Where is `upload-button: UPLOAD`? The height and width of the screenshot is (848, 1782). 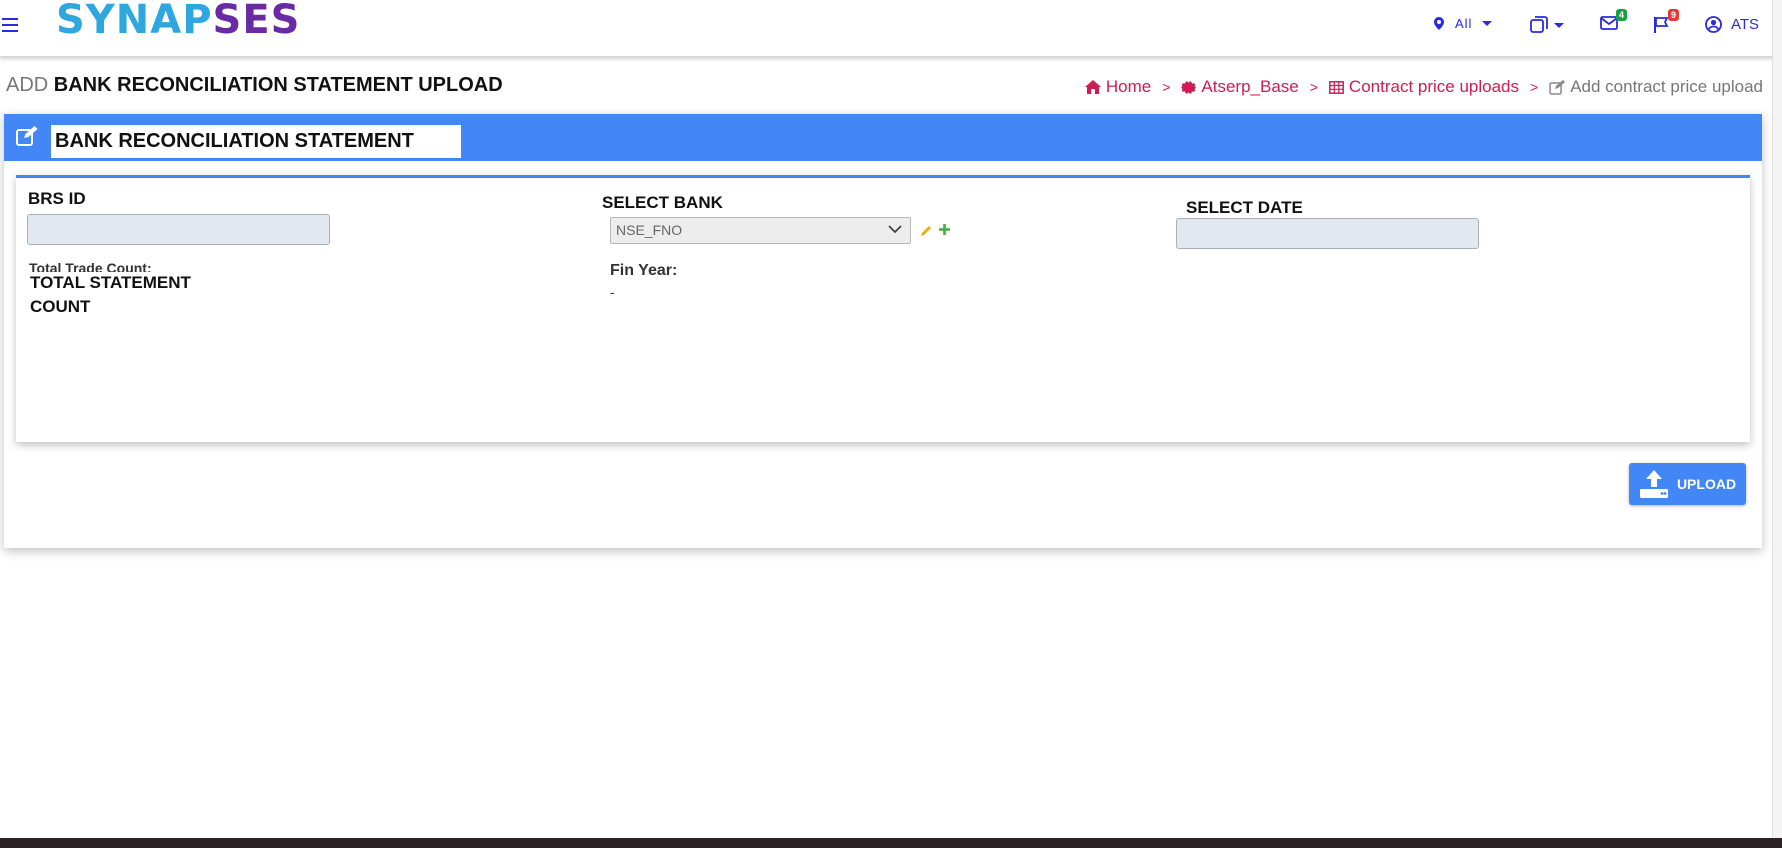 upload-button: UPLOAD is located at coordinates (1687, 484).